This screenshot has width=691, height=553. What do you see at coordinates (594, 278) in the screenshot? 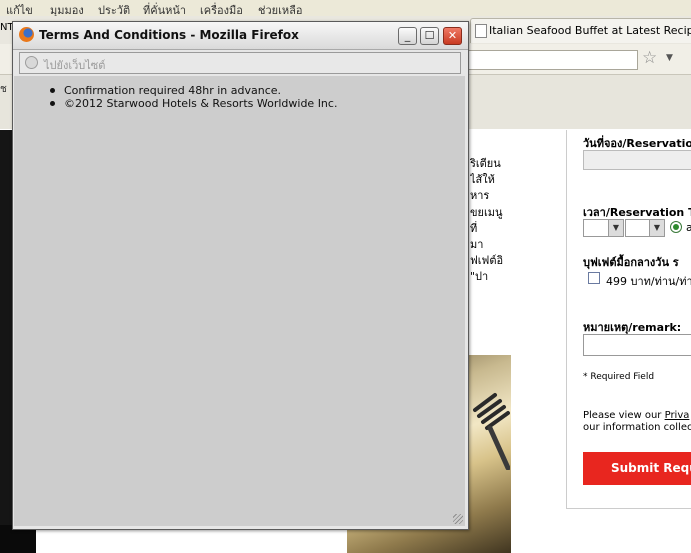
I see `lunch-checkbox` at bounding box center [594, 278].